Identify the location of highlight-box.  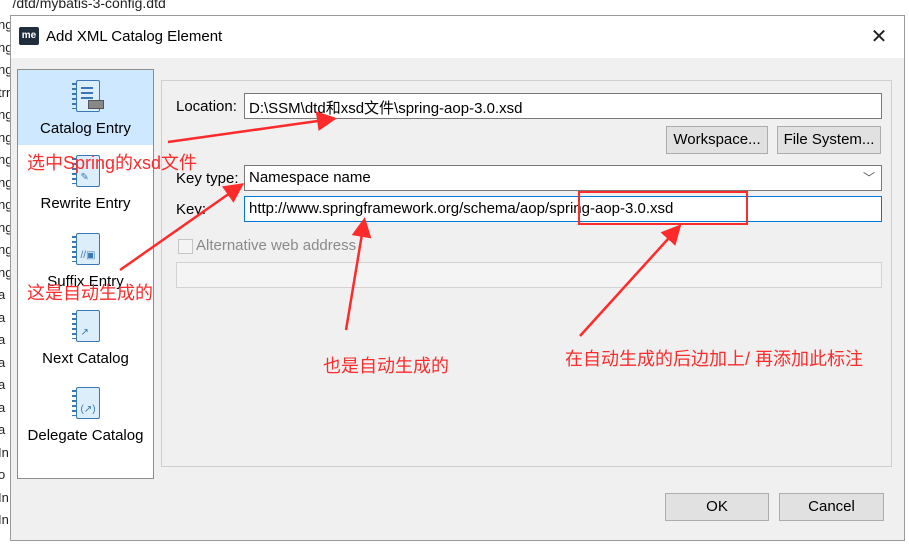
(663, 208).